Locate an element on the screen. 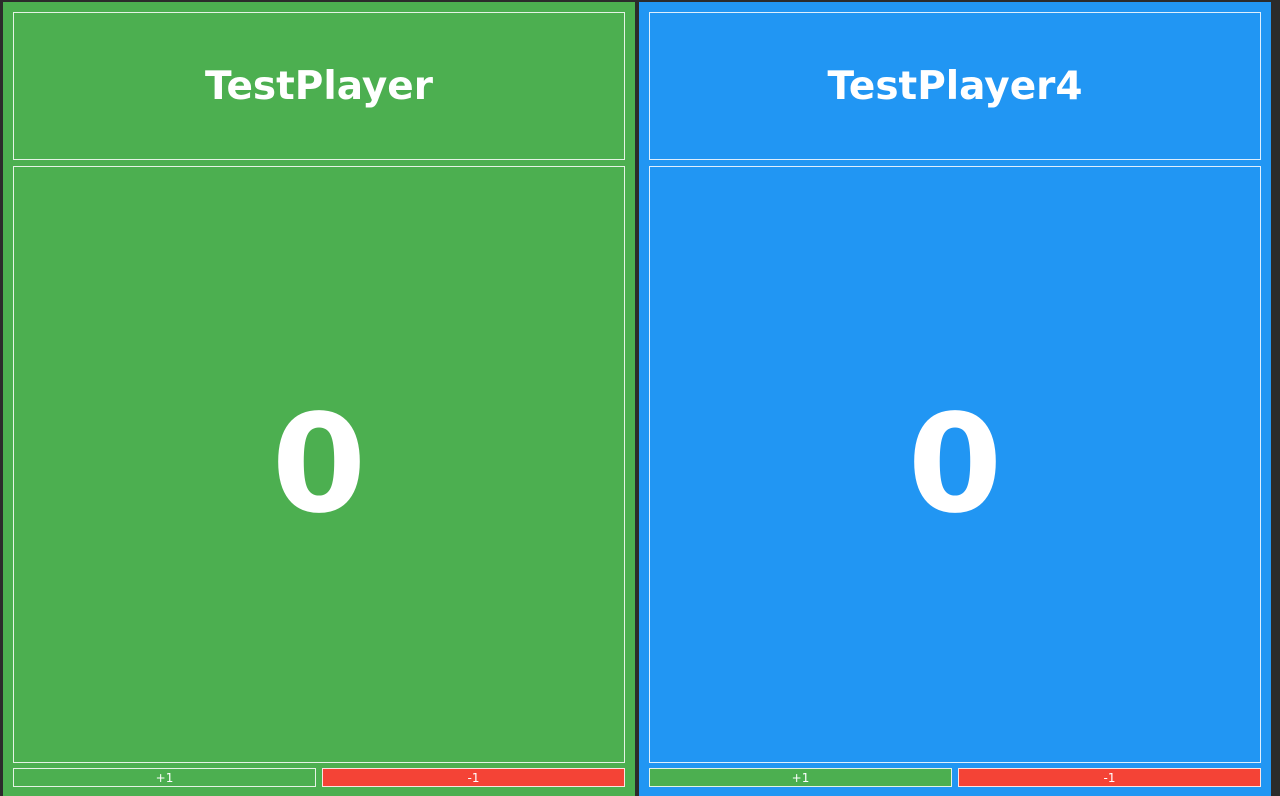 The width and height of the screenshot is (1280, 796). player-name-box: TestPlayer is located at coordinates (319, 86).